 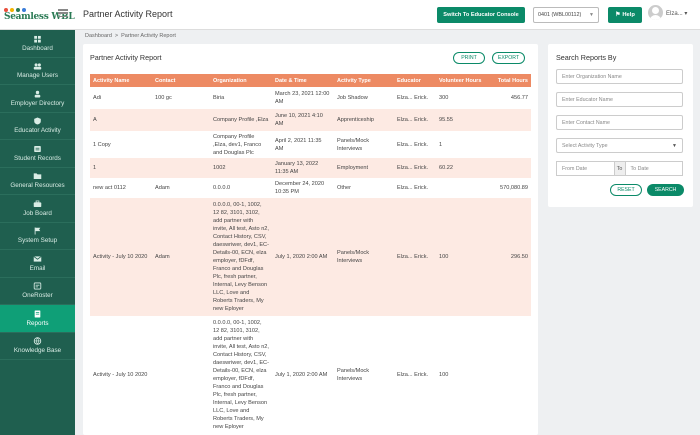 I want to click on table-cell: 1002, so click(x=241, y=168).